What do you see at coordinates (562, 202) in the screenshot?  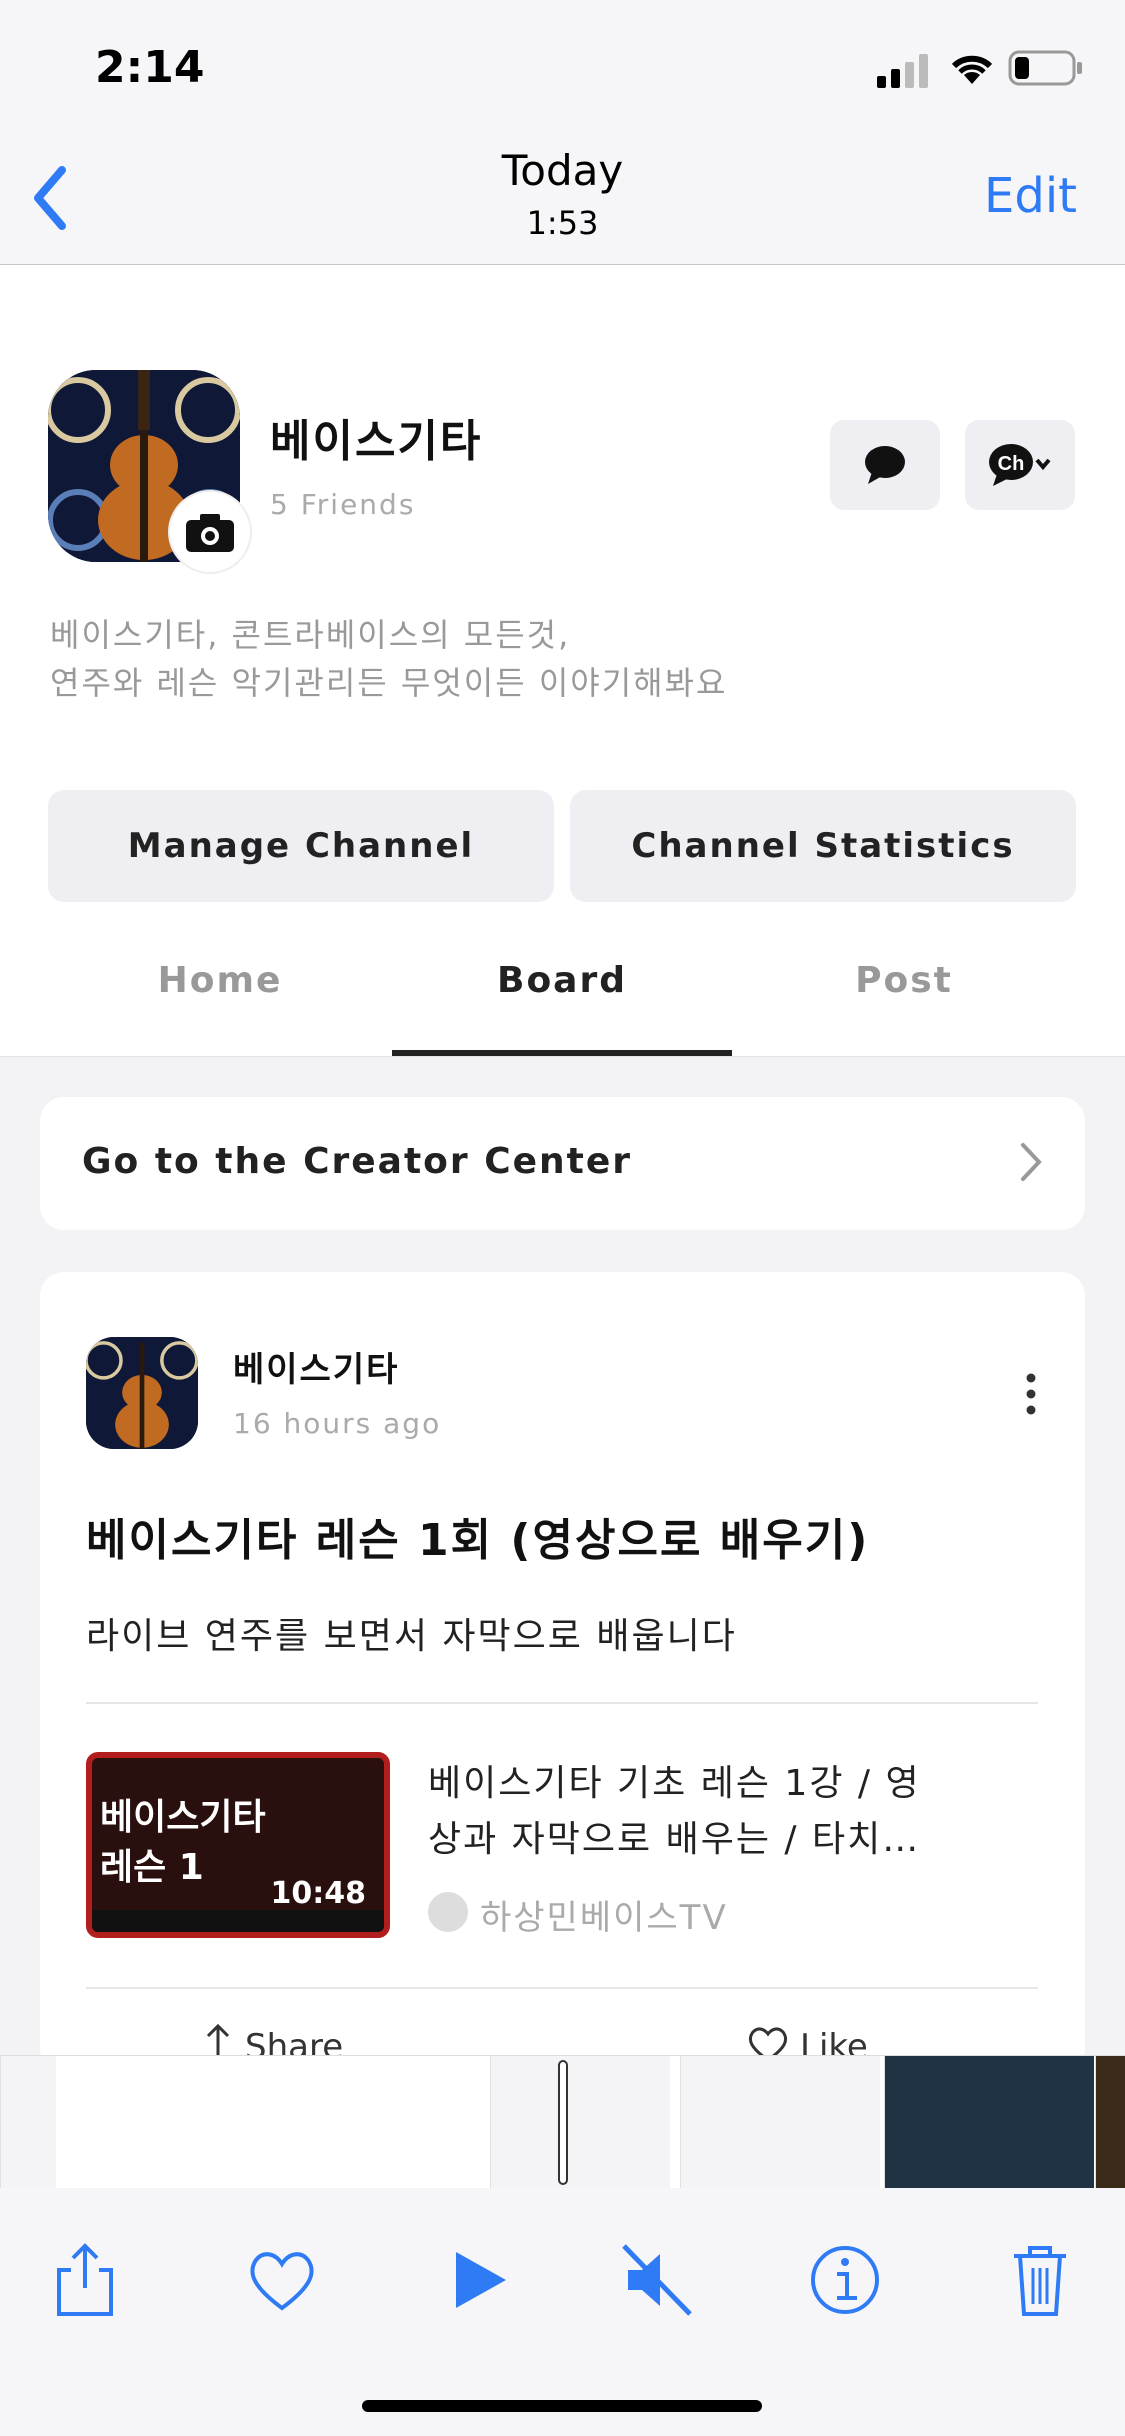 I see `nav-bar: Today 1:53 Edit` at bounding box center [562, 202].